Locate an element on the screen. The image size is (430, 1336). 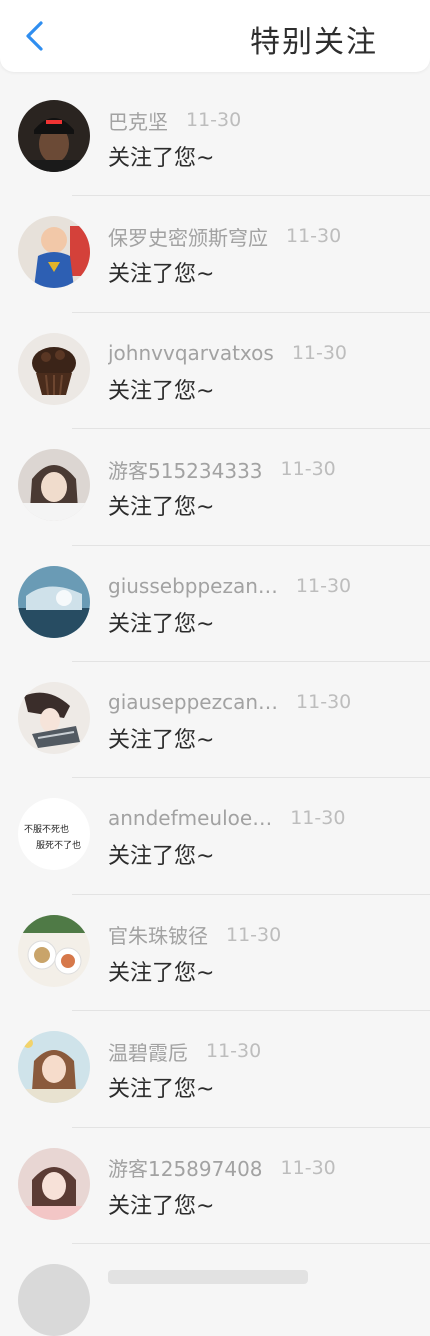
avatar-caption-1: 不服不死也 is located at coordinates (46, 829).